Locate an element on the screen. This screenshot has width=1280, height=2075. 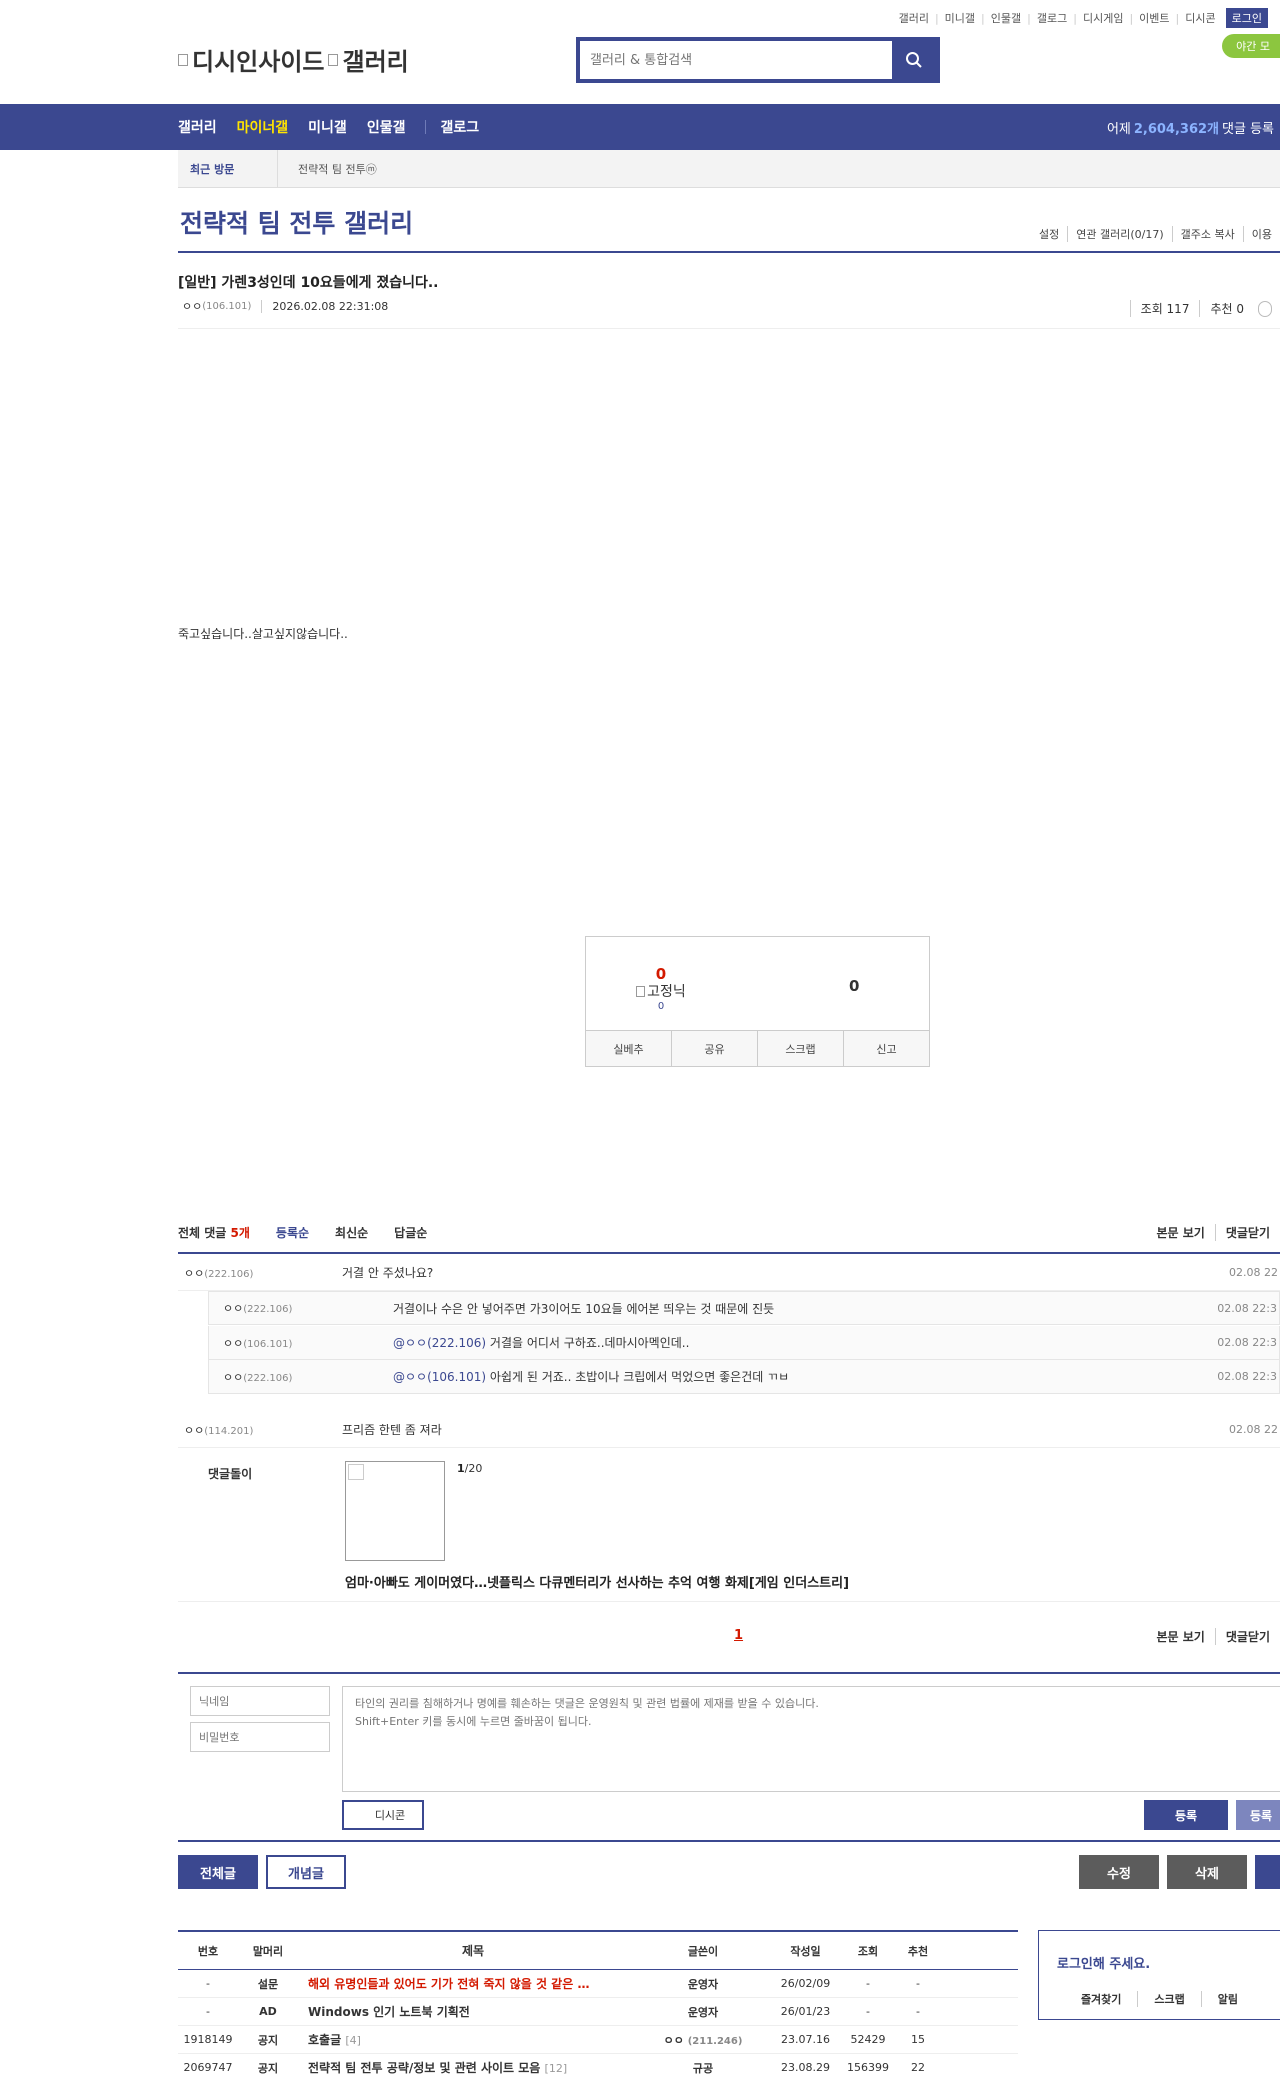
share-button: 공유 is located at coordinates (714, 1048).